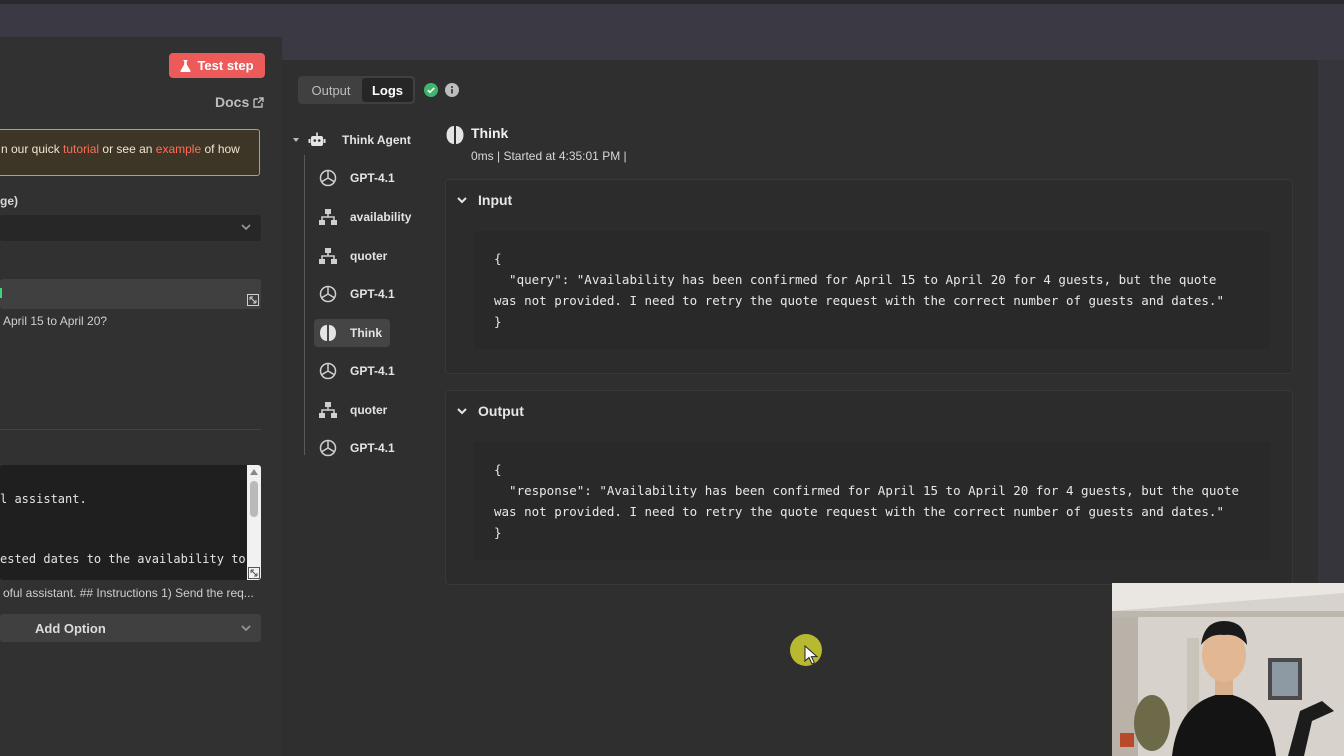  Describe the element at coordinates (431, 90) in the screenshot. I see `check-circle-icon` at that location.